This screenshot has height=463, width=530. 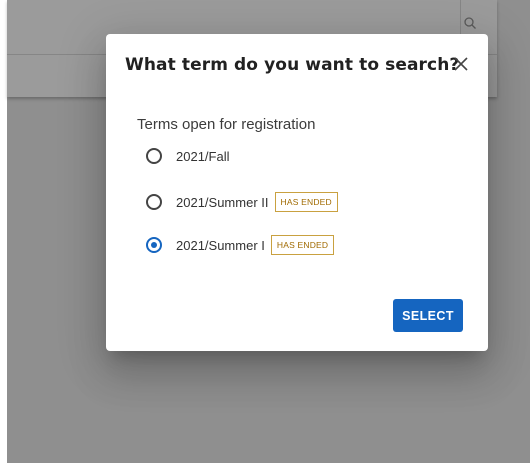 What do you see at coordinates (292, 65) in the screenshot?
I see `dialog-title: What term do you want to search?` at bounding box center [292, 65].